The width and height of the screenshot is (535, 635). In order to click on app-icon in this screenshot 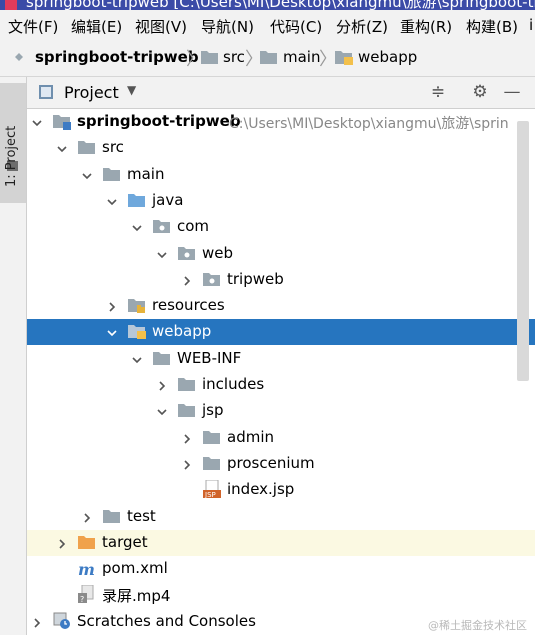, I will do `click(11, 5)`.